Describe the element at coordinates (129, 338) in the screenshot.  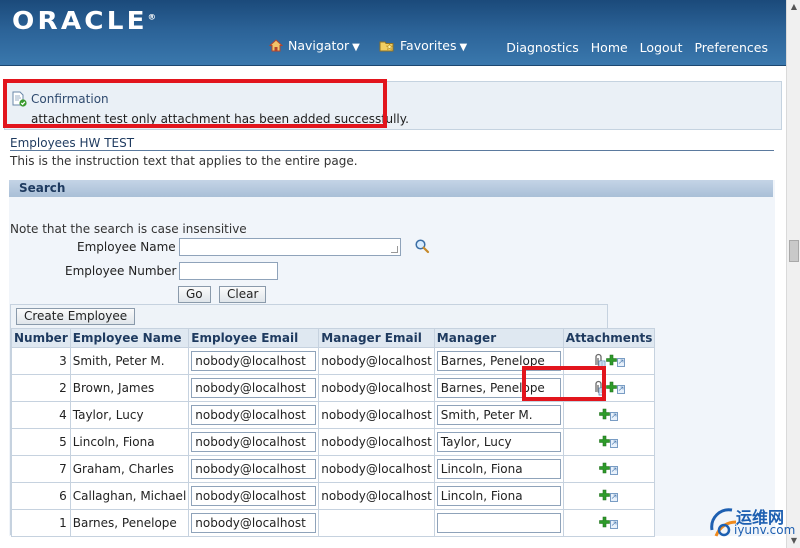
I see `col-employee-name: Employee Name` at that location.